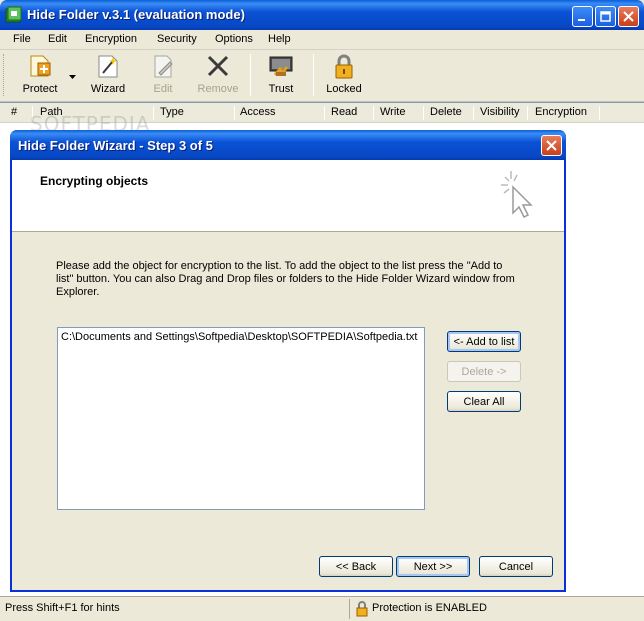  What do you see at coordinates (581, 20) in the screenshot?
I see `minimize-icon` at bounding box center [581, 20].